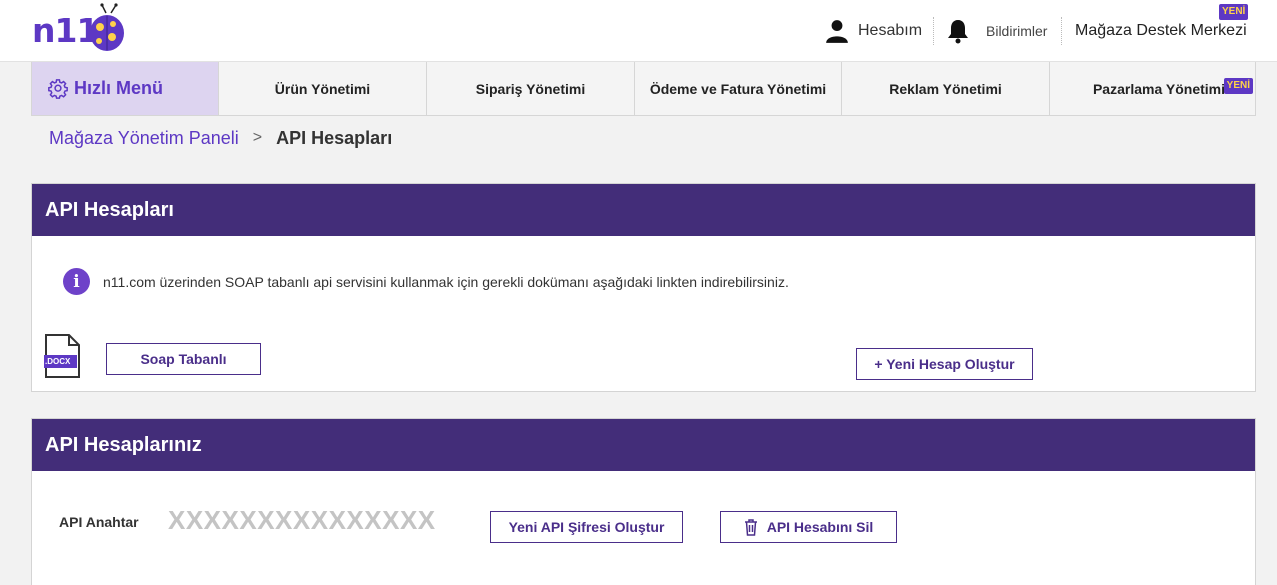 The image size is (1277, 585). I want to click on panel-title: API Hesaplarınız, so click(643, 445).